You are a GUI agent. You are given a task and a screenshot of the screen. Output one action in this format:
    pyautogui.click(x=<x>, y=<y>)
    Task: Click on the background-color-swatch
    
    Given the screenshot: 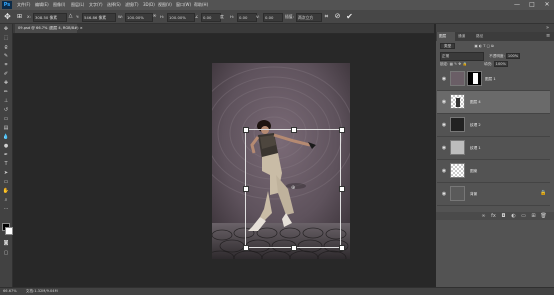 What is the action you would take?
    pyautogui.click(x=9, y=231)
    